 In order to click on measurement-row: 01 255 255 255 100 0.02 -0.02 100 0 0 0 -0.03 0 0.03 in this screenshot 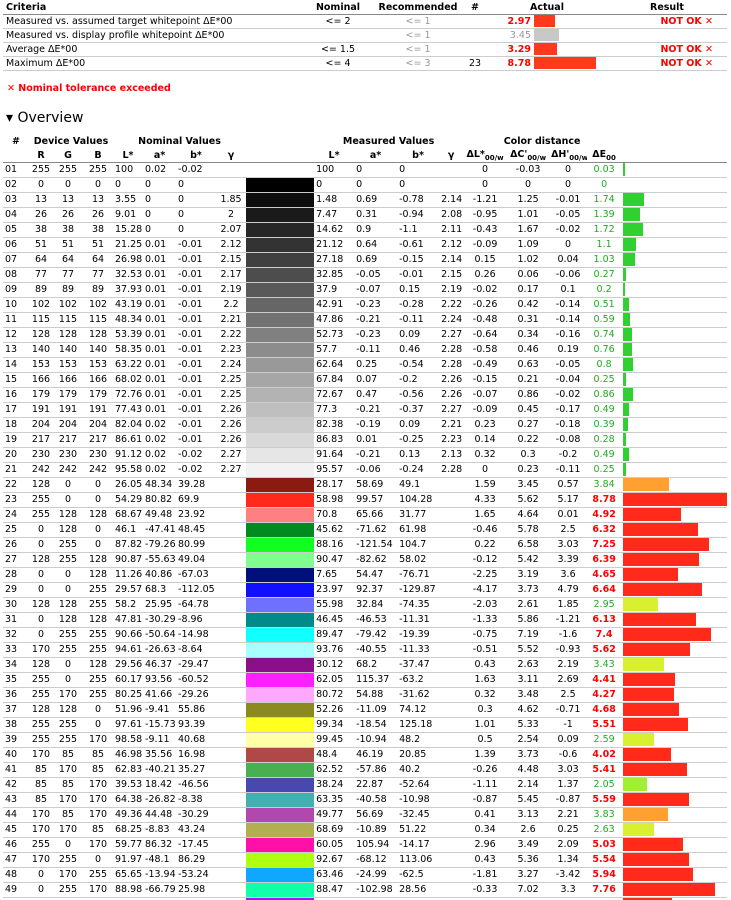, I will do `click(365, 170)`.